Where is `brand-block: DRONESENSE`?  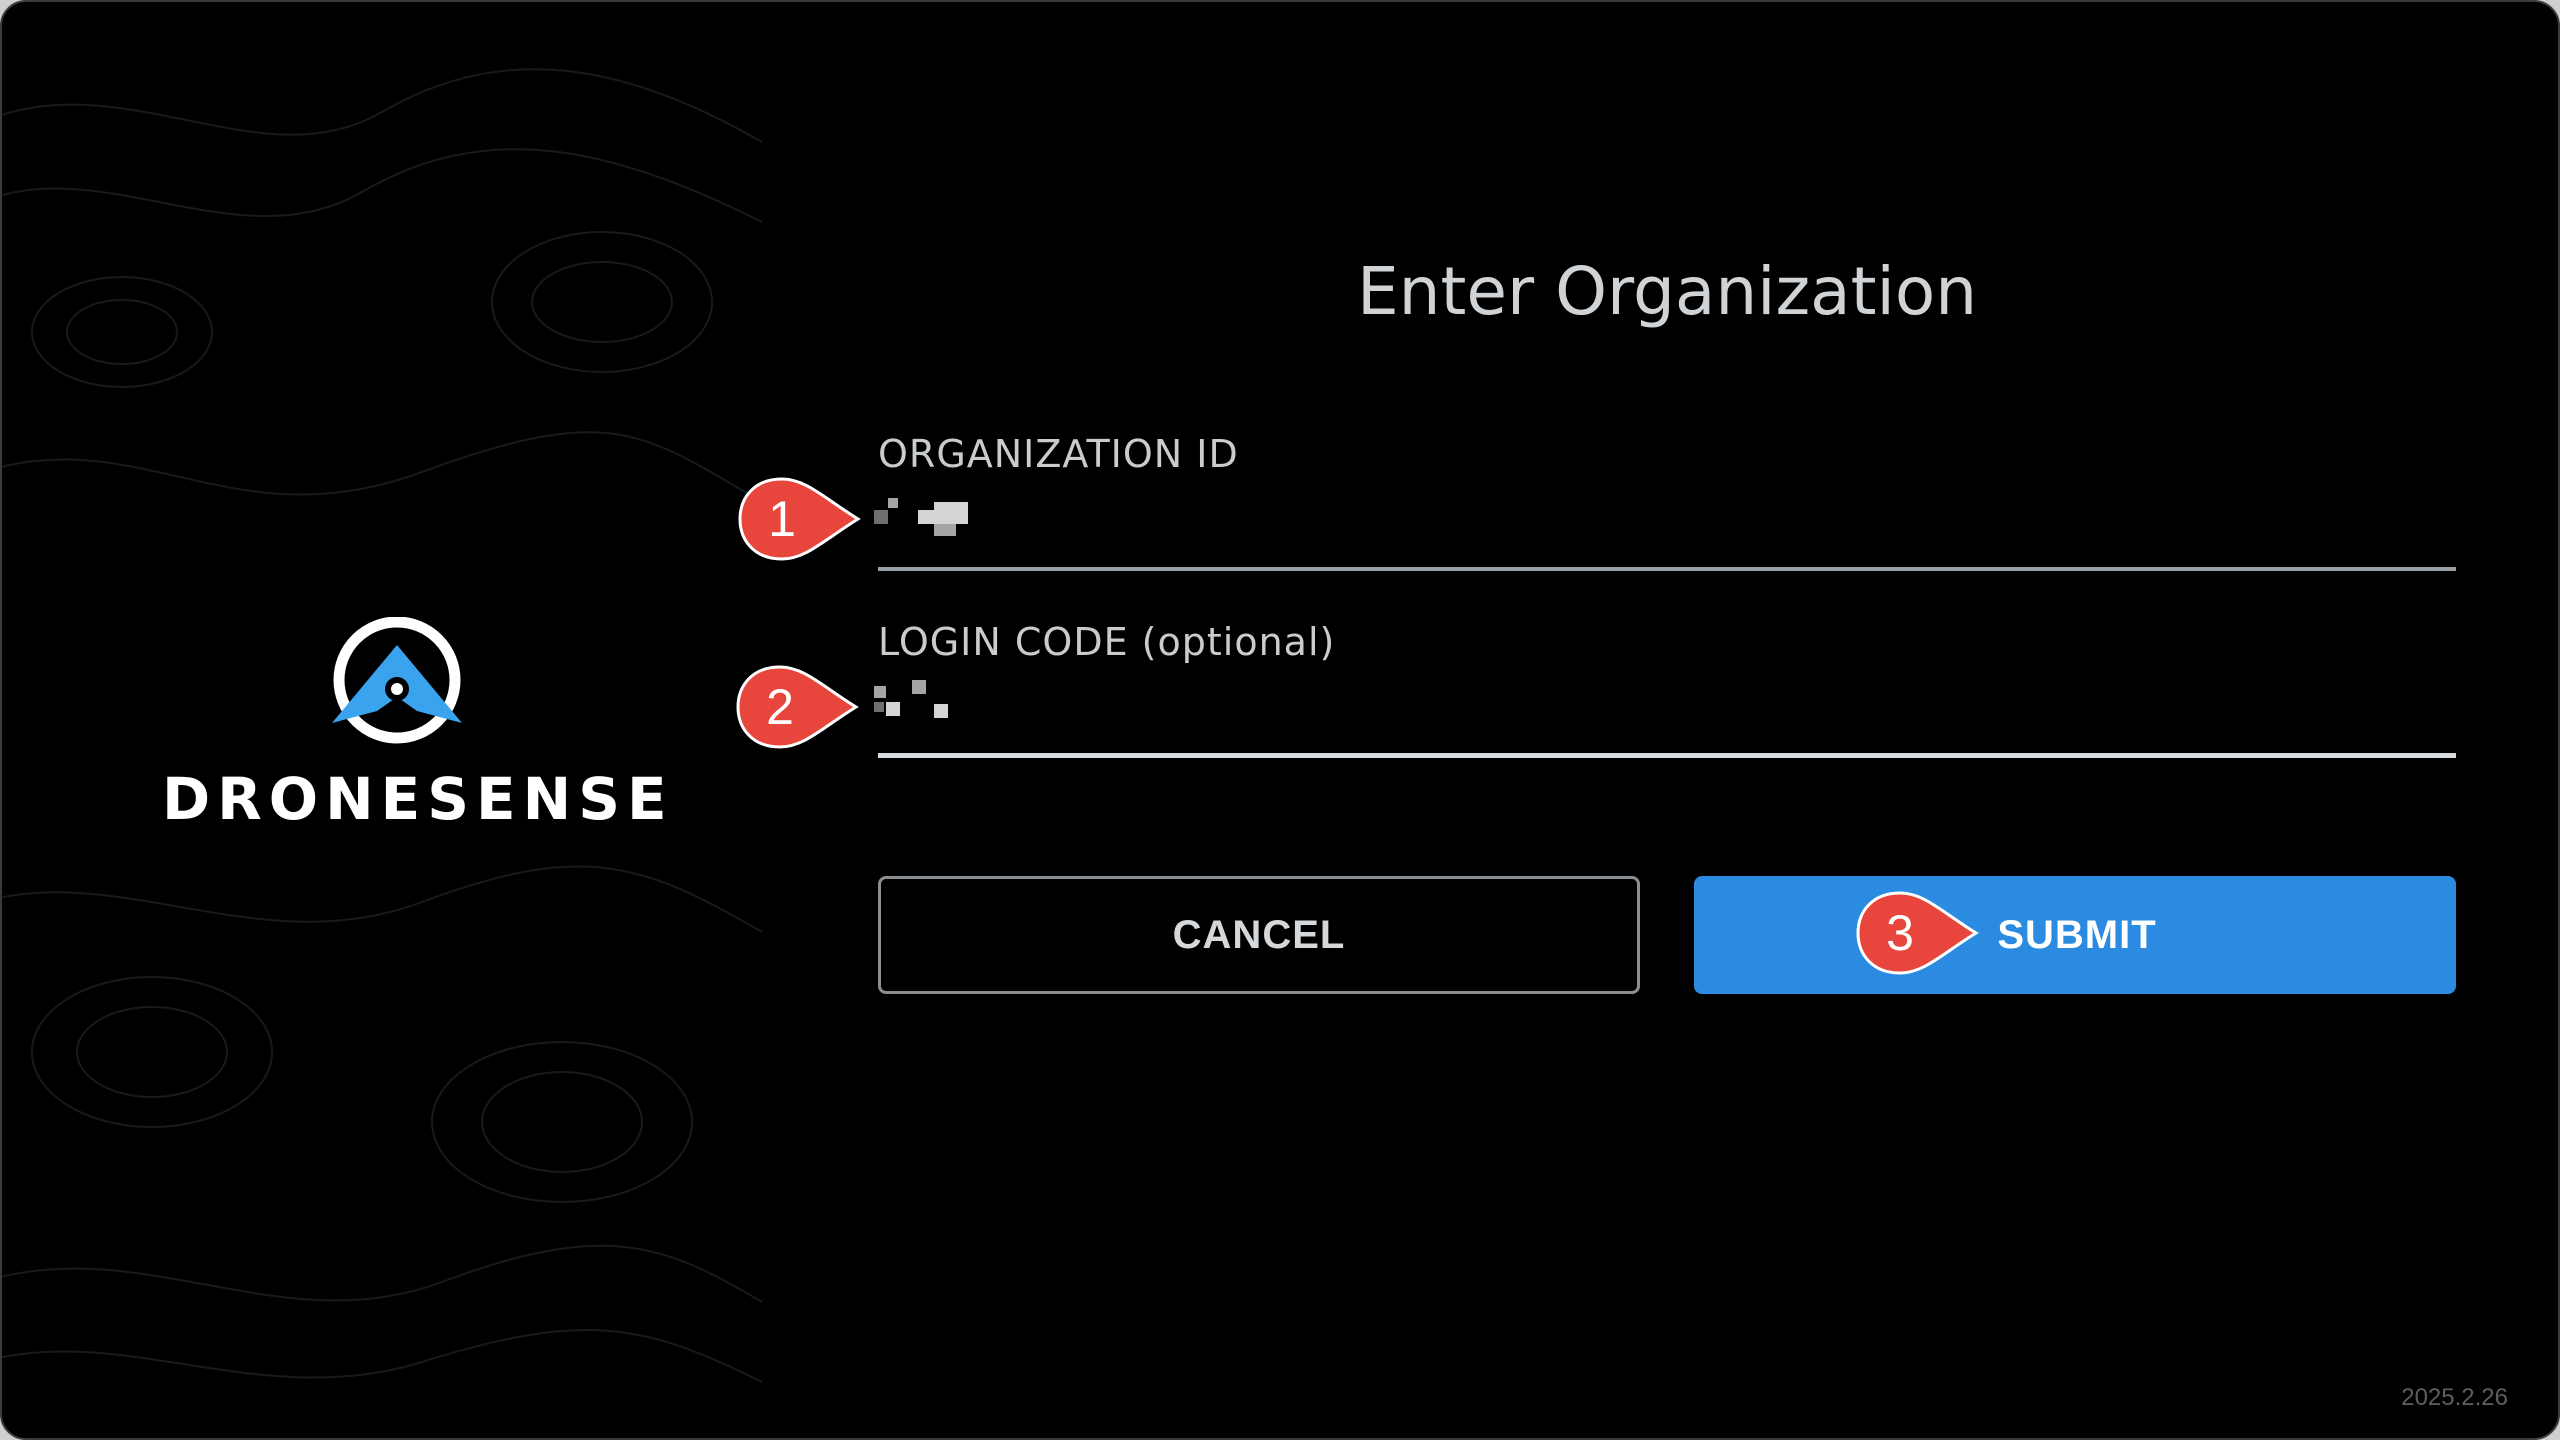 brand-block: DRONESENSE is located at coordinates (408, 727).